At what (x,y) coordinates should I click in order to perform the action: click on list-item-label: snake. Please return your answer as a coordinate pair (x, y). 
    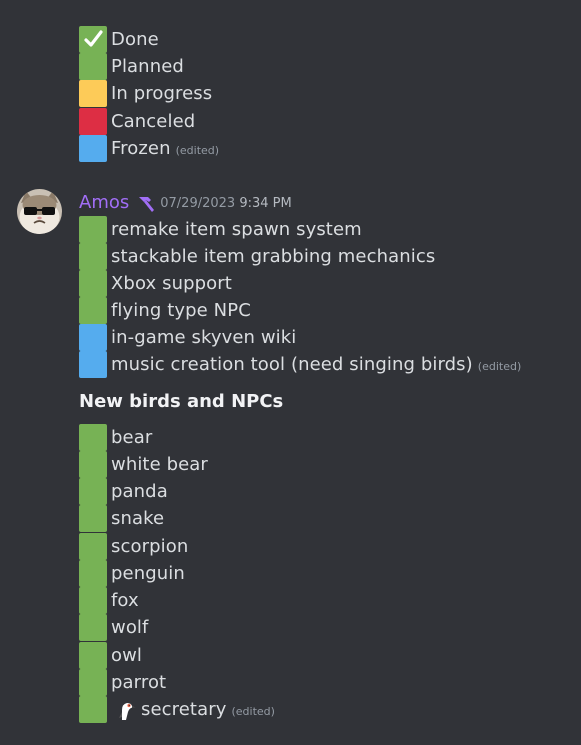
    Looking at the image, I should click on (138, 518).